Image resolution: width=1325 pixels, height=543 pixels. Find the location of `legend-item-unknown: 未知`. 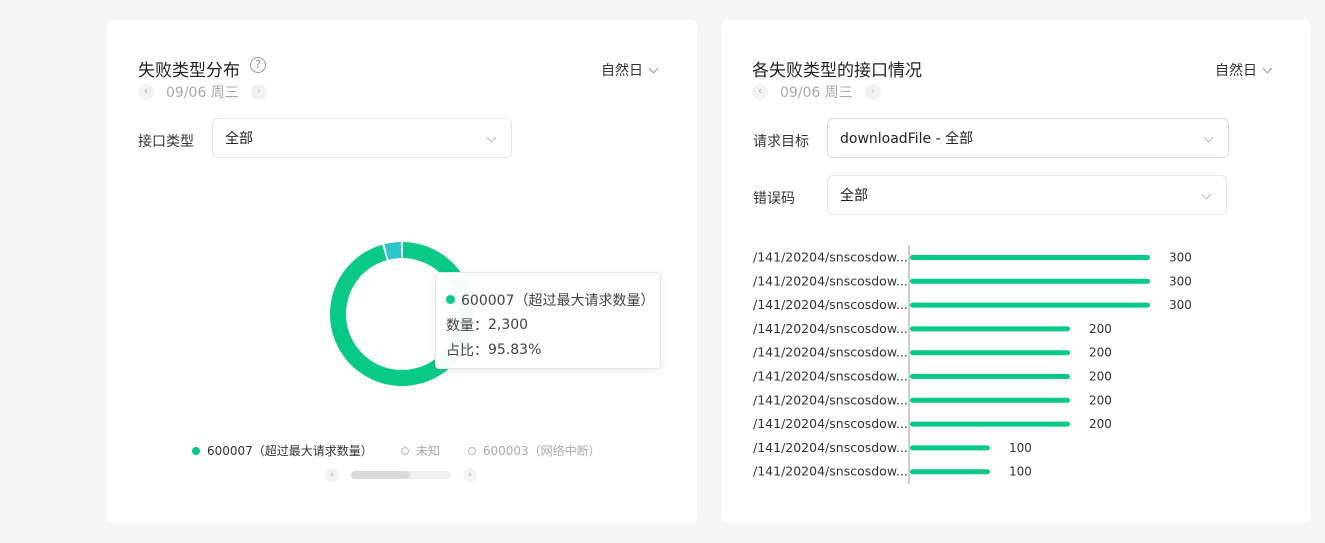

legend-item-unknown: 未知 is located at coordinates (420, 450).